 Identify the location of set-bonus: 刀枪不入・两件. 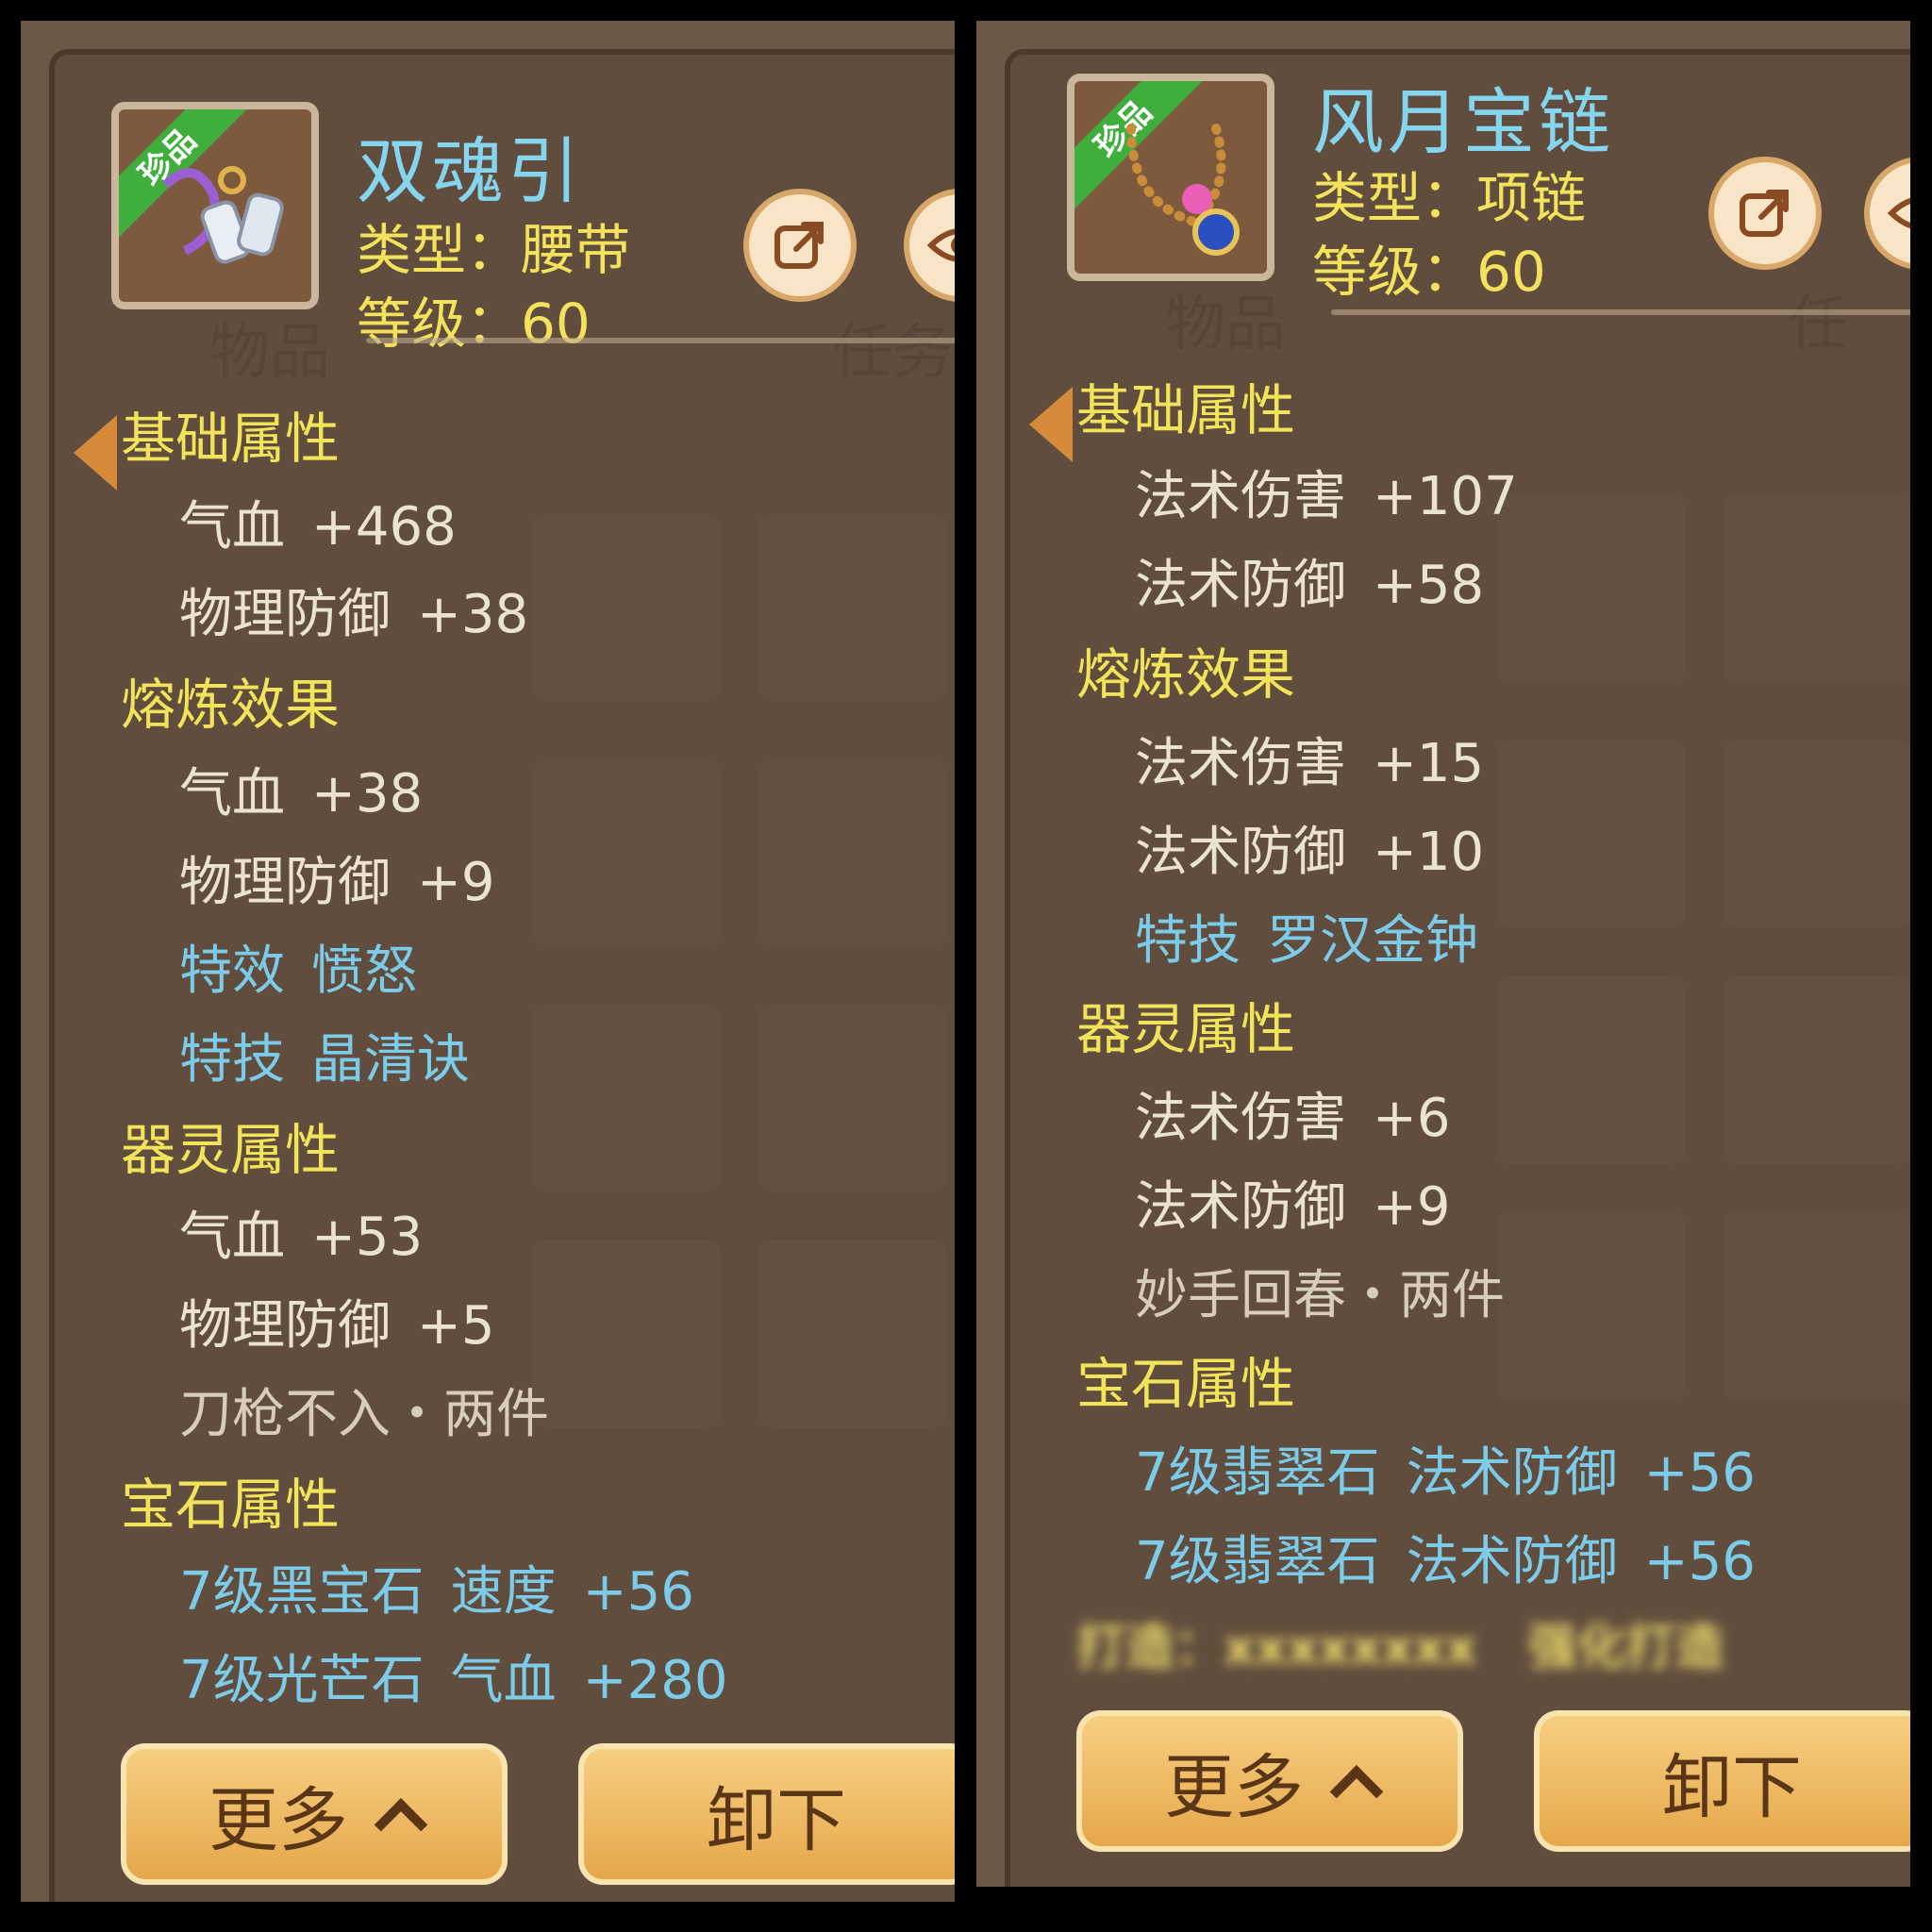
(364, 1415).